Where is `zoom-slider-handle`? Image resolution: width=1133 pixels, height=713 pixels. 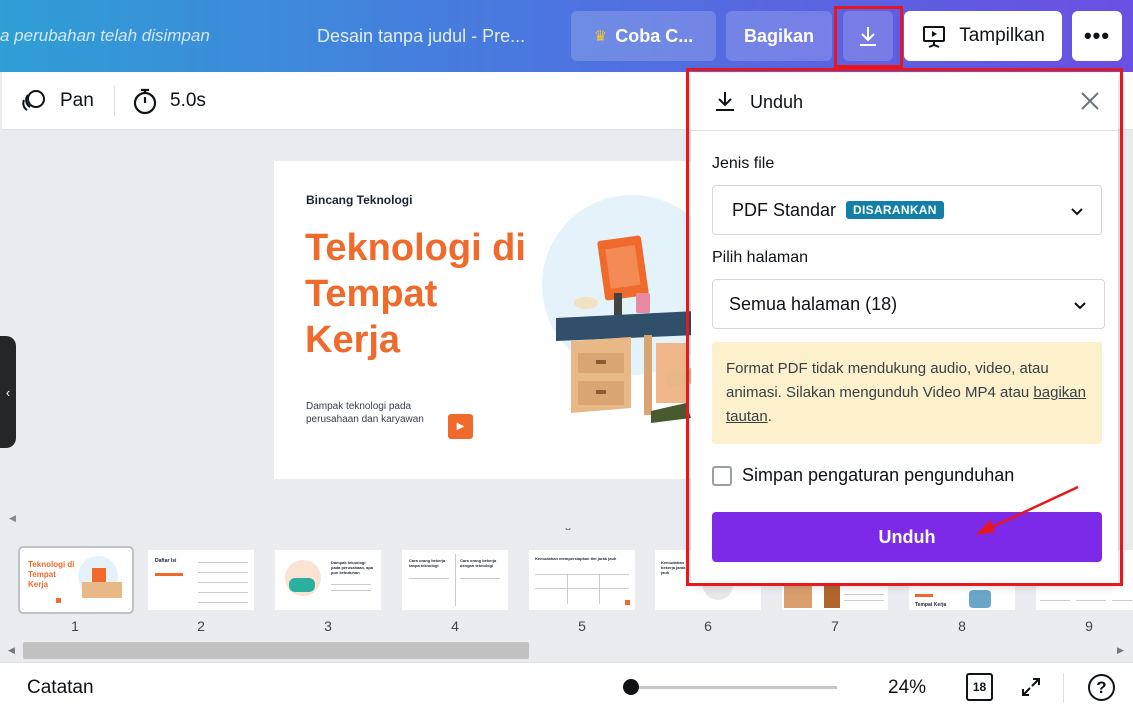 zoom-slider-handle is located at coordinates (631, 687).